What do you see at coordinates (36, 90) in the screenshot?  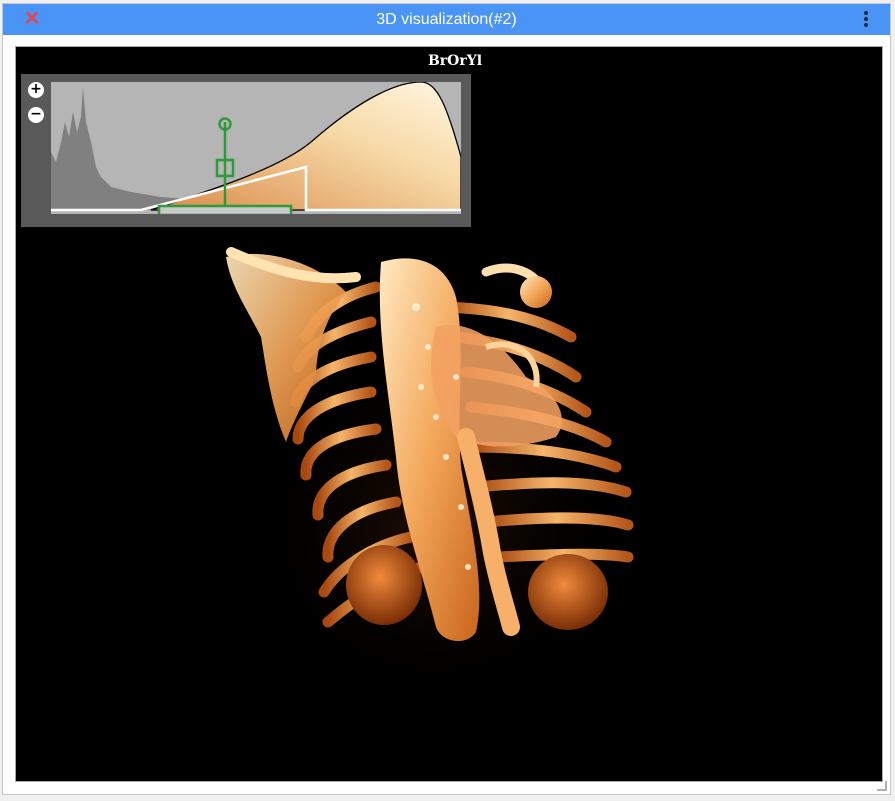 I see `zoom-in-icon: +` at bounding box center [36, 90].